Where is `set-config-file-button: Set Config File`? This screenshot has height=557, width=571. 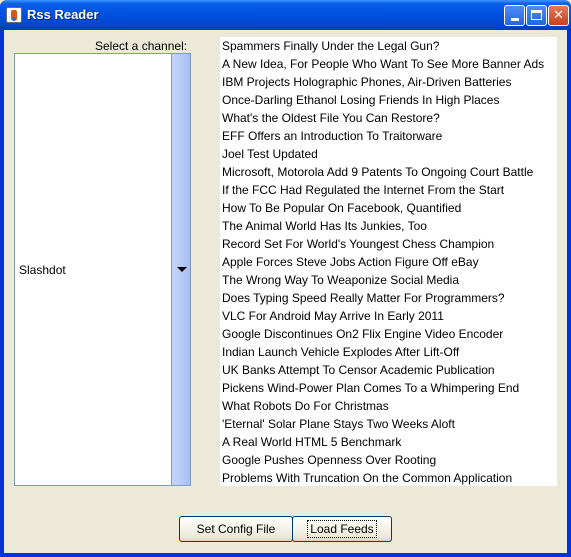
set-config-file-button: Set Config File is located at coordinates (236, 529).